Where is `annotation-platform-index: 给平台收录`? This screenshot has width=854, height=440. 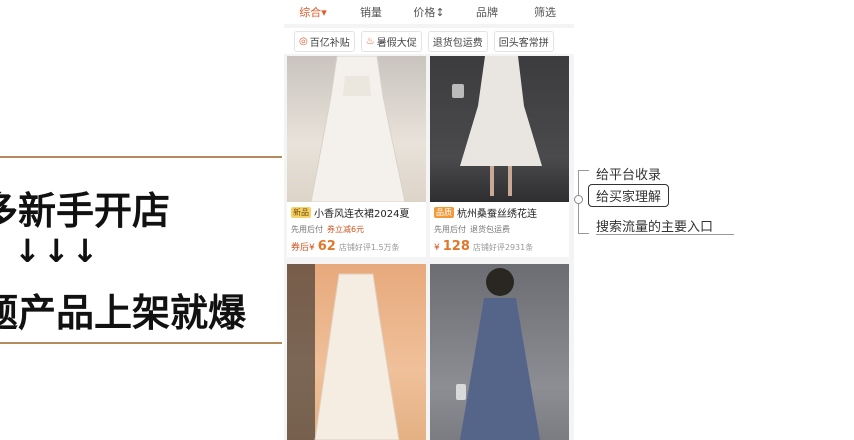
annotation-platform-index: 给平台收录 is located at coordinates (629, 175).